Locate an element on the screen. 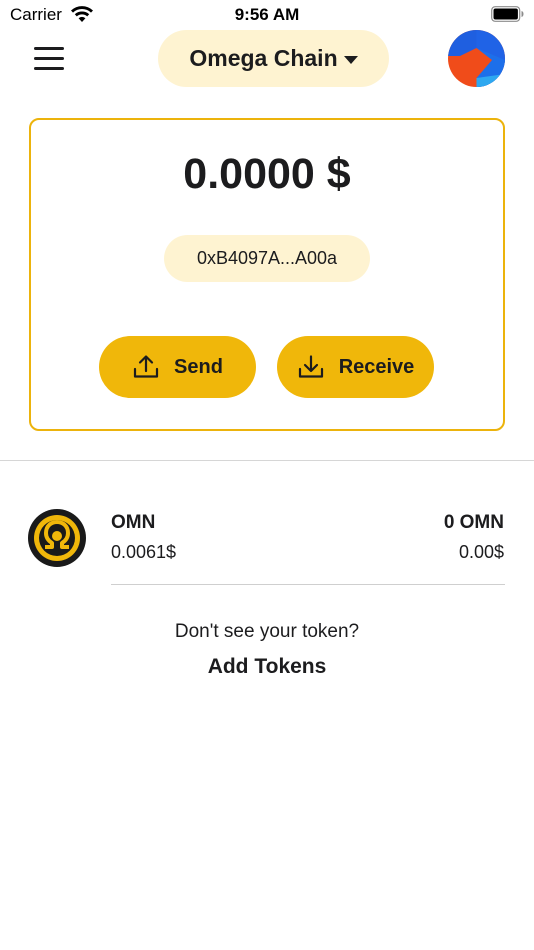 The width and height of the screenshot is (534, 950). missing-token-prompt: Don't see your token? is located at coordinates (267, 631).